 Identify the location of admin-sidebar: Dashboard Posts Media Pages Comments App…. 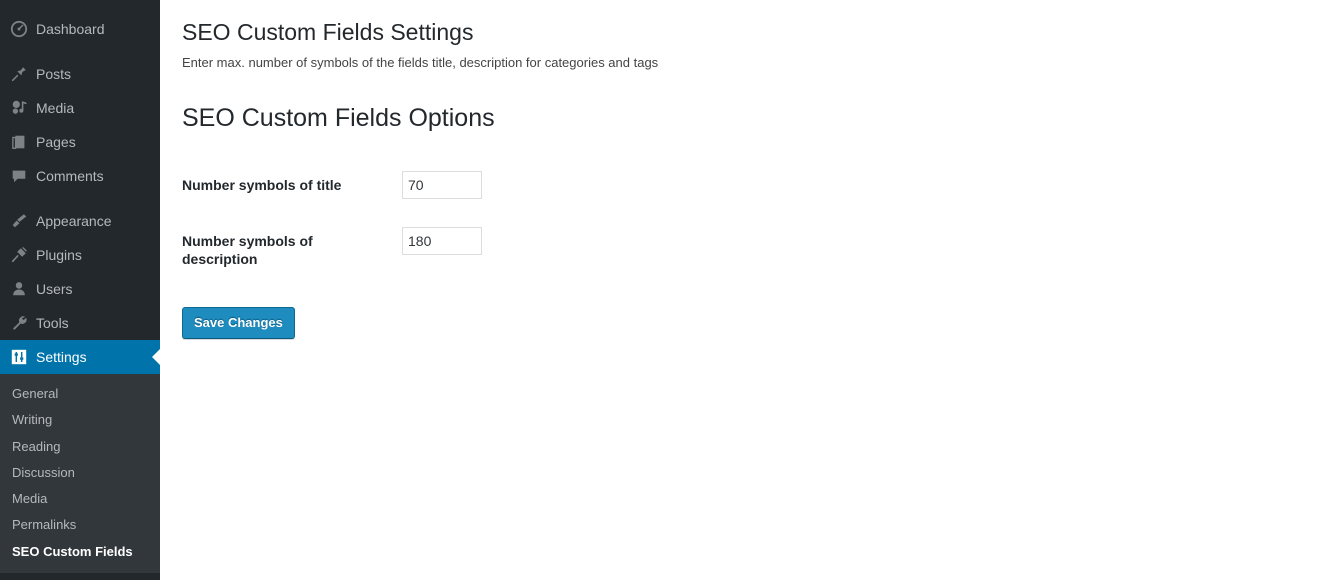
(80, 290).